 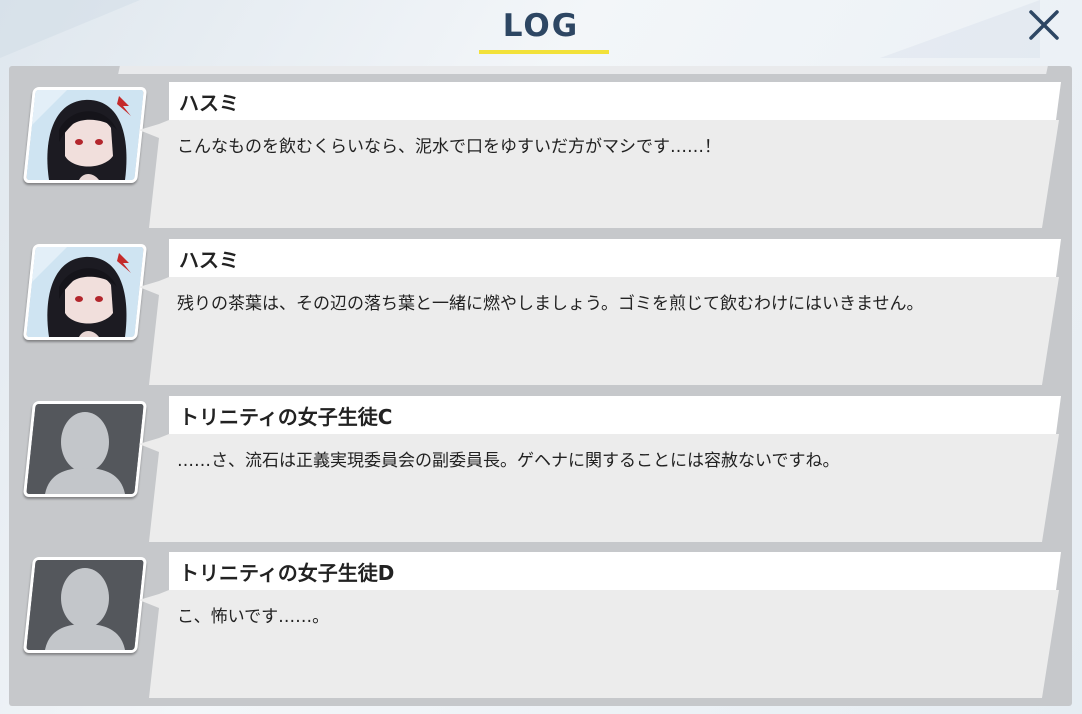 What do you see at coordinates (508, 461) in the screenshot?
I see `message-text: ……さ、流石は正義実現委員会の副委員長。ゲヘナに関することには容赦ないですね。` at bounding box center [508, 461].